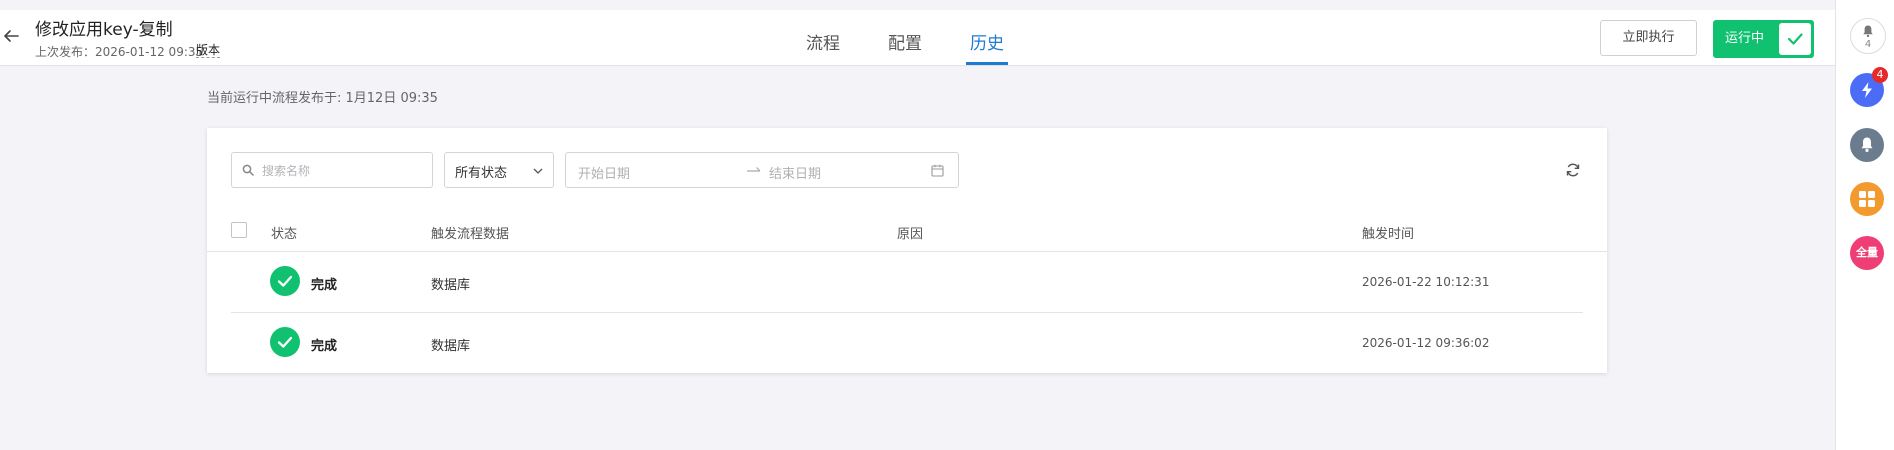 The width and height of the screenshot is (1894, 450). I want to click on full-icon: 全量, so click(1867, 252).